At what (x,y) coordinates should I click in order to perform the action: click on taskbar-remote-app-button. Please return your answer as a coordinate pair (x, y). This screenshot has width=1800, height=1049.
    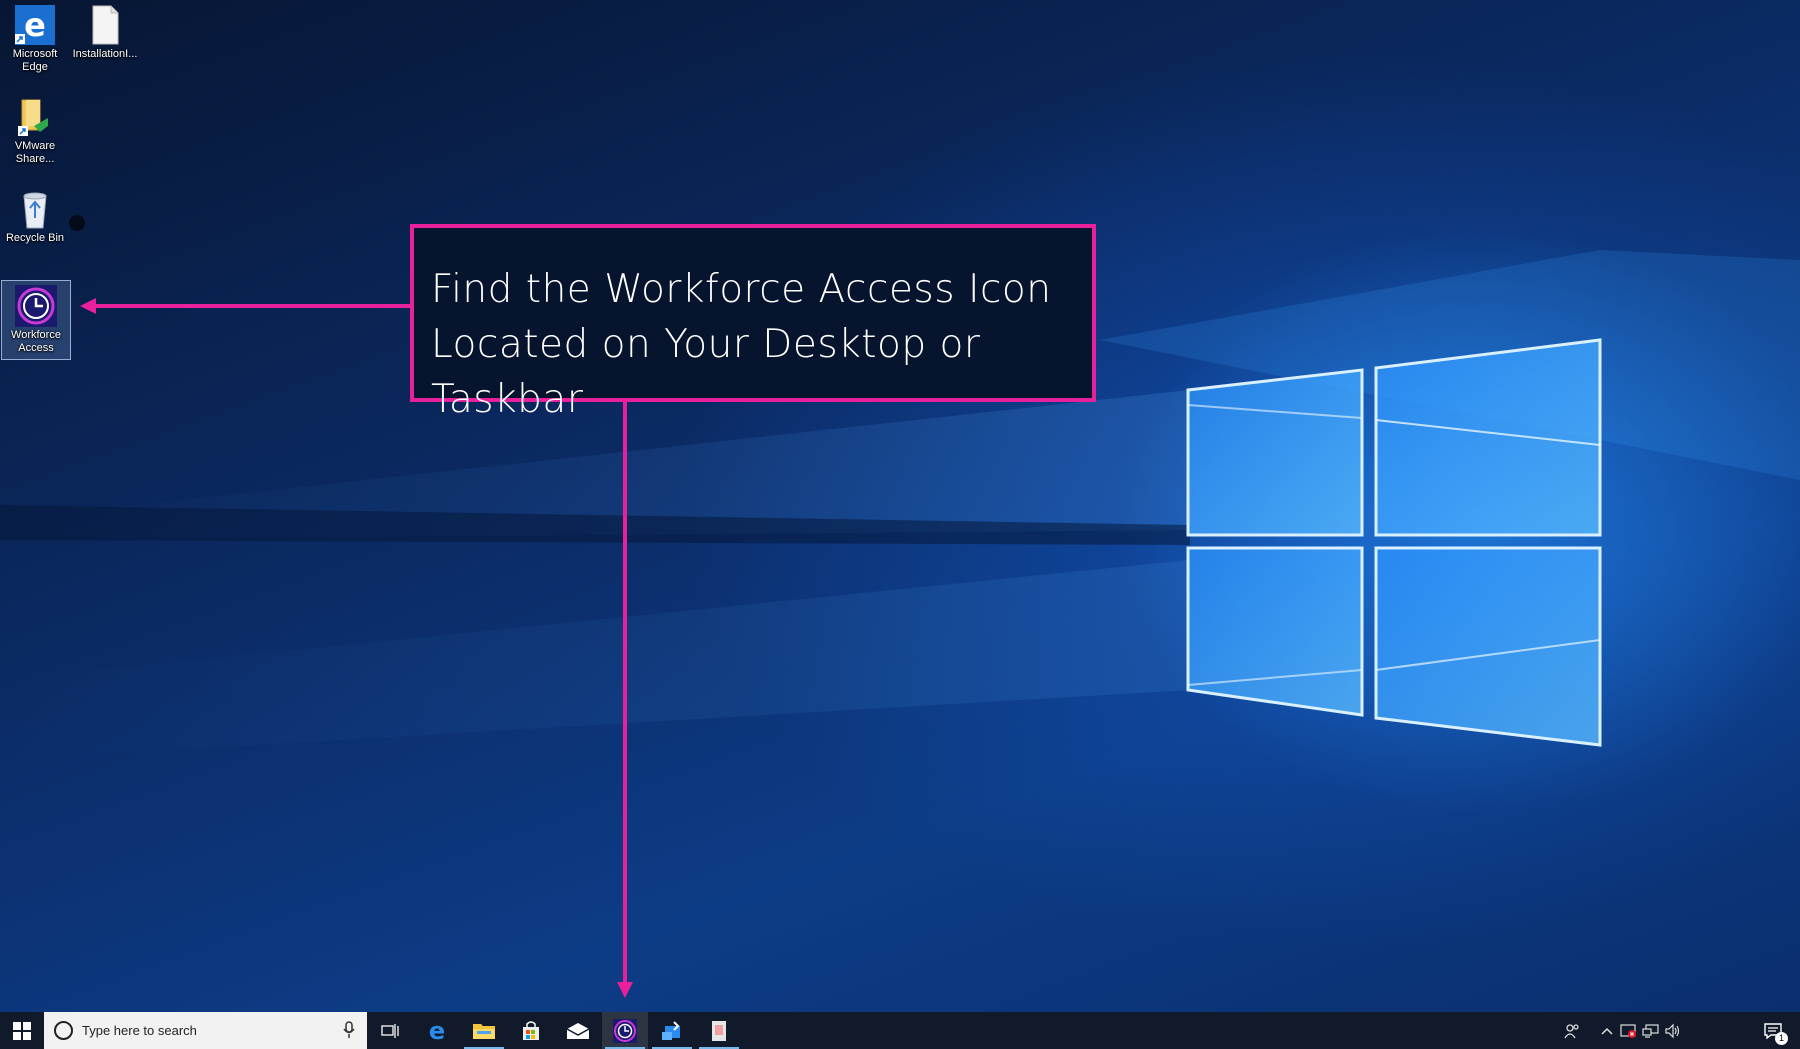
    Looking at the image, I should click on (672, 1030).